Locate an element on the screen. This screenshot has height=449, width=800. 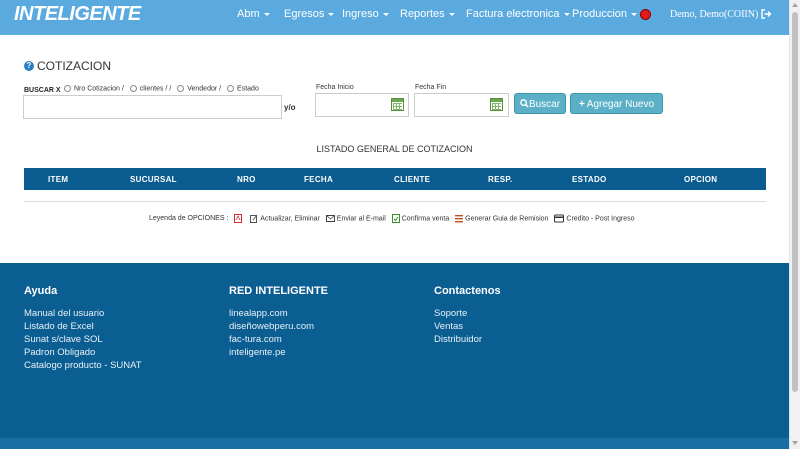
credit-card-icon is located at coordinates (559, 218).